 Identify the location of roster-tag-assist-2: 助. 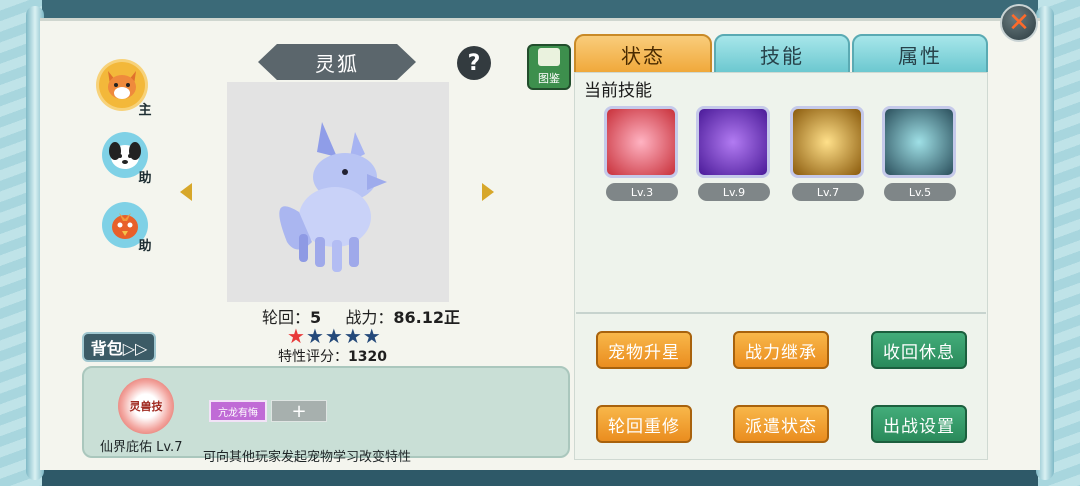
(145, 246).